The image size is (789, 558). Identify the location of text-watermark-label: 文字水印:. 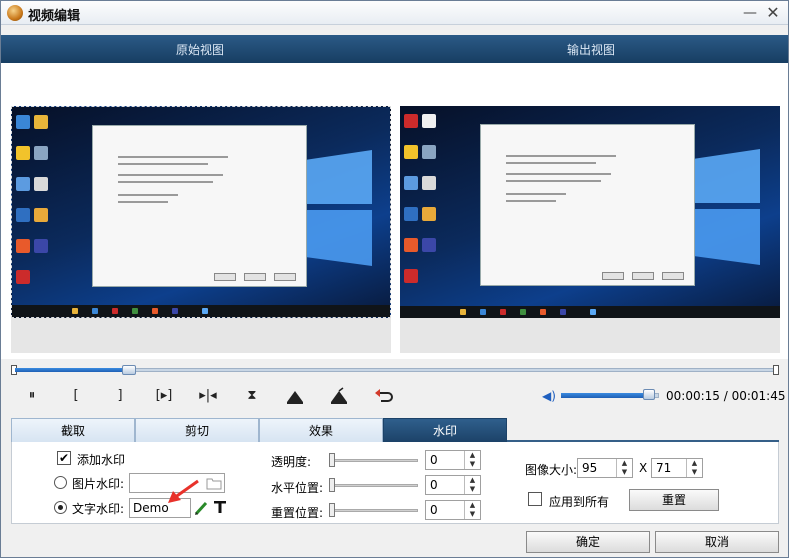
(98, 509).